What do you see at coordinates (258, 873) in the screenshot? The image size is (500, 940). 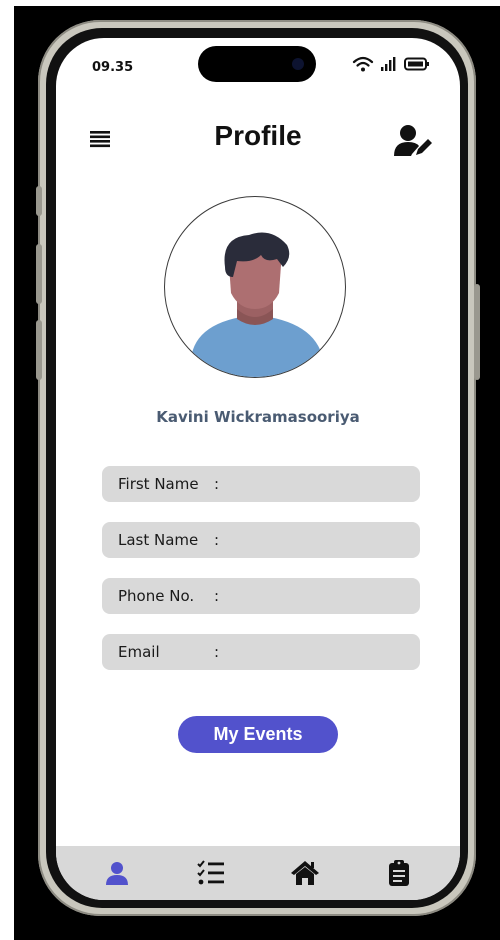 I see `bottom-nav` at bounding box center [258, 873].